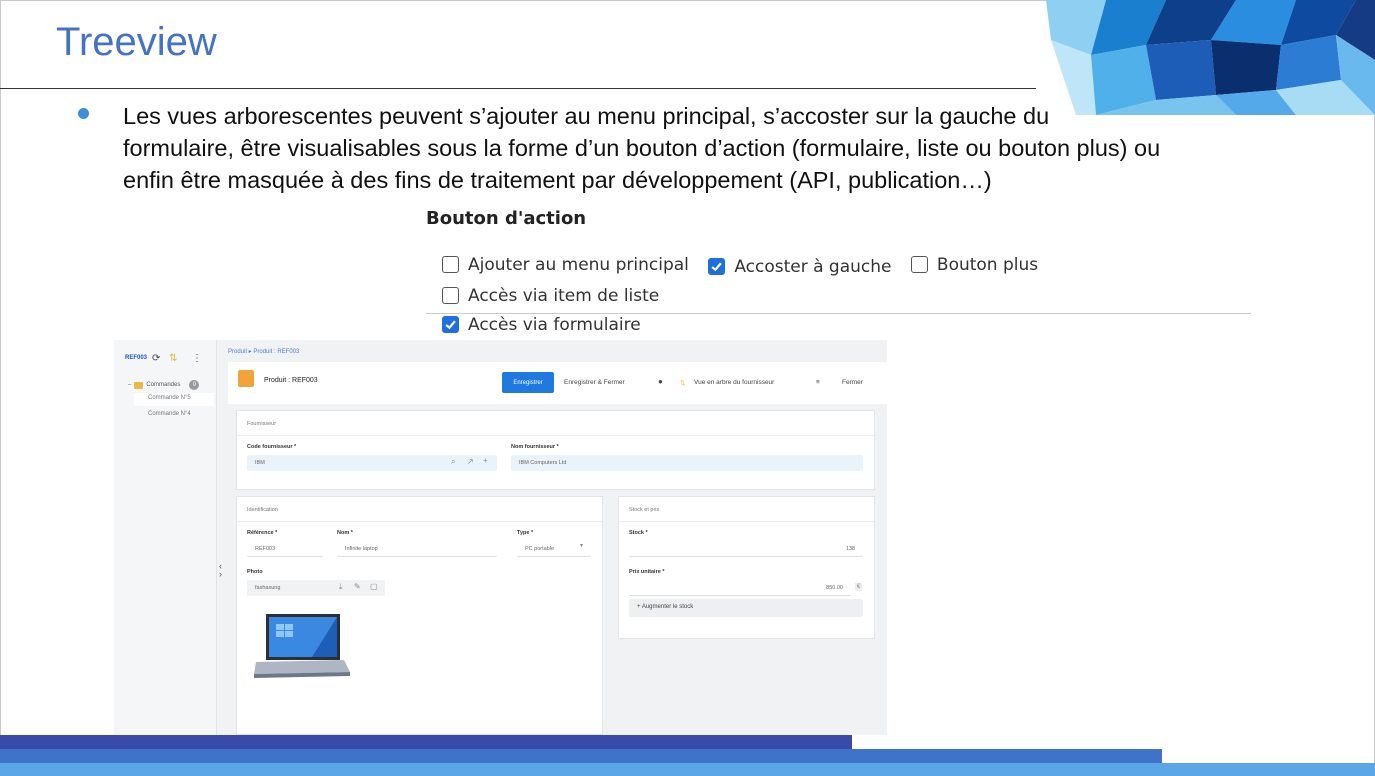 The height and width of the screenshot is (776, 1375). Describe the element at coordinates (136, 358) in the screenshot. I see `ref-chip: REF003` at that location.